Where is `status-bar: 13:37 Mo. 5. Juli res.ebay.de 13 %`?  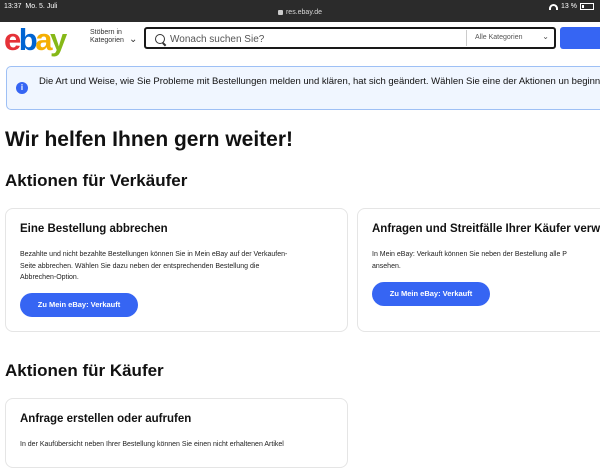
status-bar: 13:37 Mo. 5. Juli res.ebay.de 13 % is located at coordinates (300, 11).